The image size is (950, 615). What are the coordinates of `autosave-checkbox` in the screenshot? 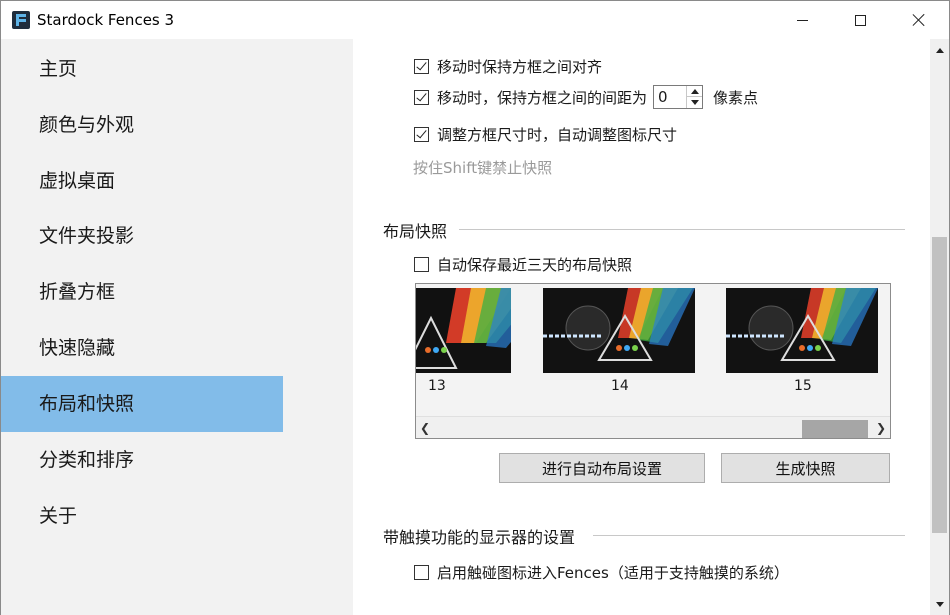 It's located at (421, 264).